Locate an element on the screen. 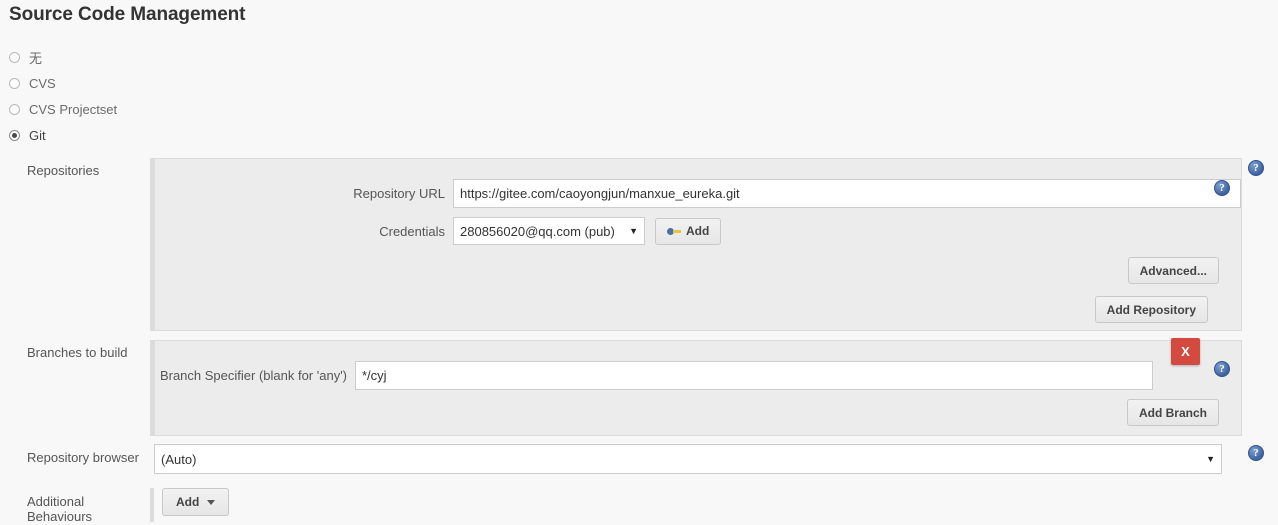 This screenshot has width=1278, height=525. repository-url-input is located at coordinates (847, 193).